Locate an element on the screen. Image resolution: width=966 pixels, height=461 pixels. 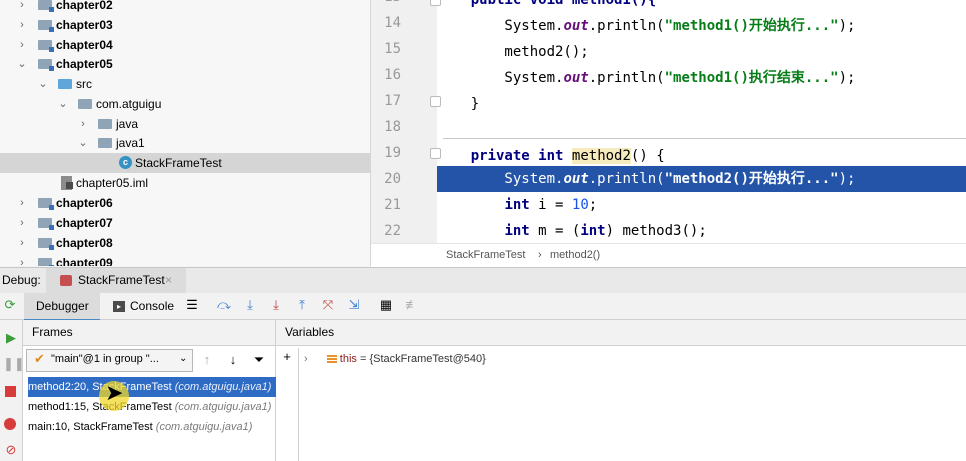
breadcrumb-class: StackFrameTest is located at coordinates (485, 255).